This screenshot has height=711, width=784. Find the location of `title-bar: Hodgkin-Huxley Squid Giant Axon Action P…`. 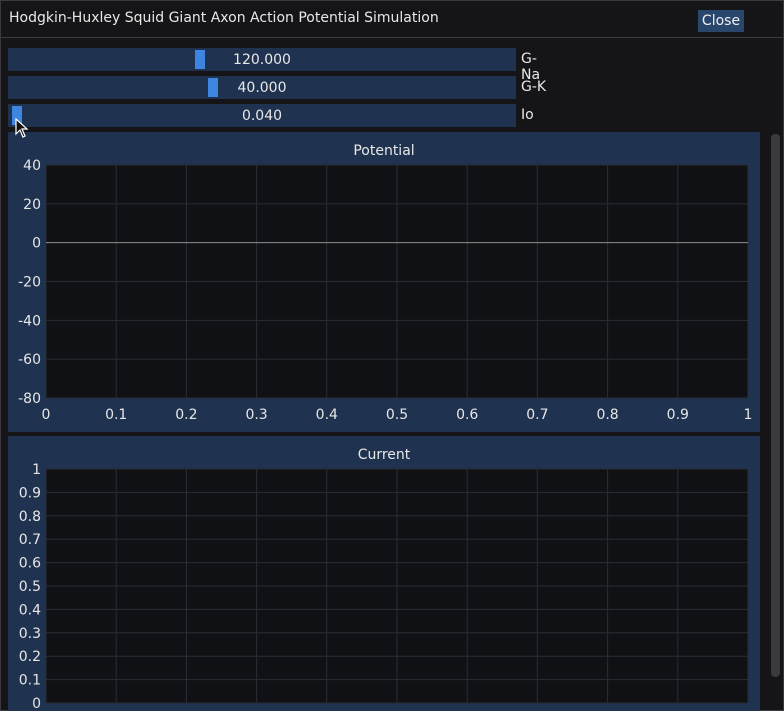

title-bar: Hodgkin-Huxley Squid Giant Axon Action P… is located at coordinates (392, 19).